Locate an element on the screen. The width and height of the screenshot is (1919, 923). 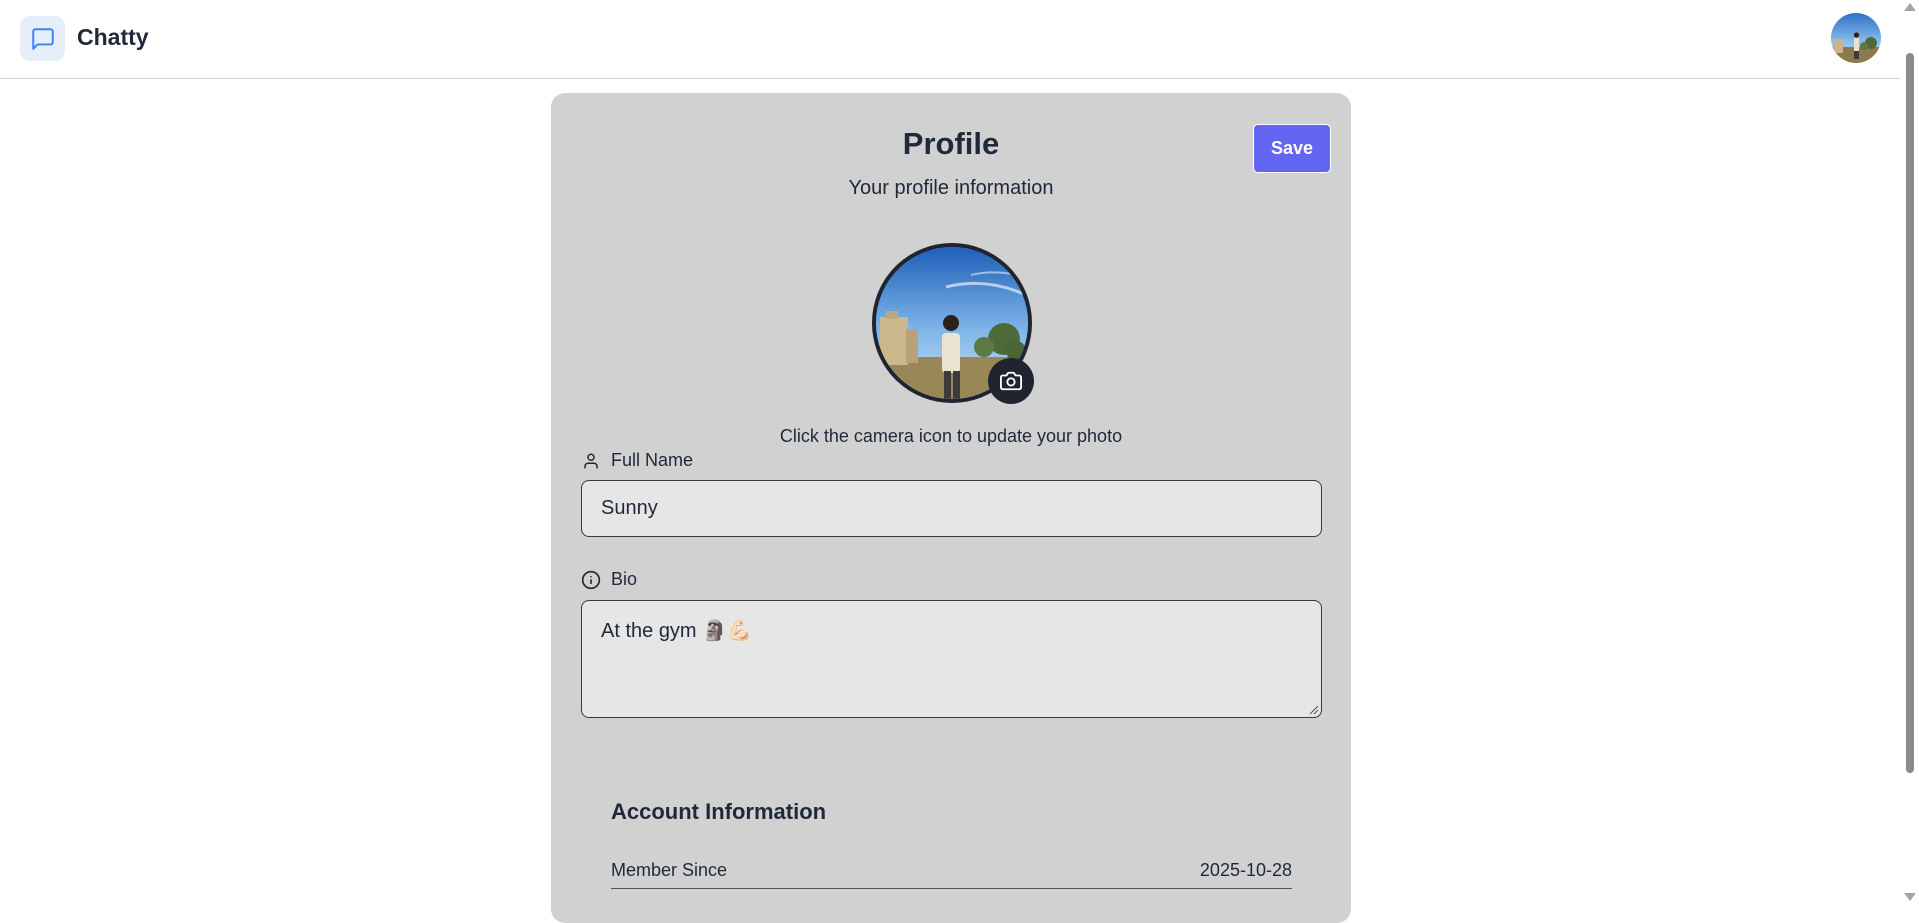
full-name-input: Sunny is located at coordinates (951, 508).